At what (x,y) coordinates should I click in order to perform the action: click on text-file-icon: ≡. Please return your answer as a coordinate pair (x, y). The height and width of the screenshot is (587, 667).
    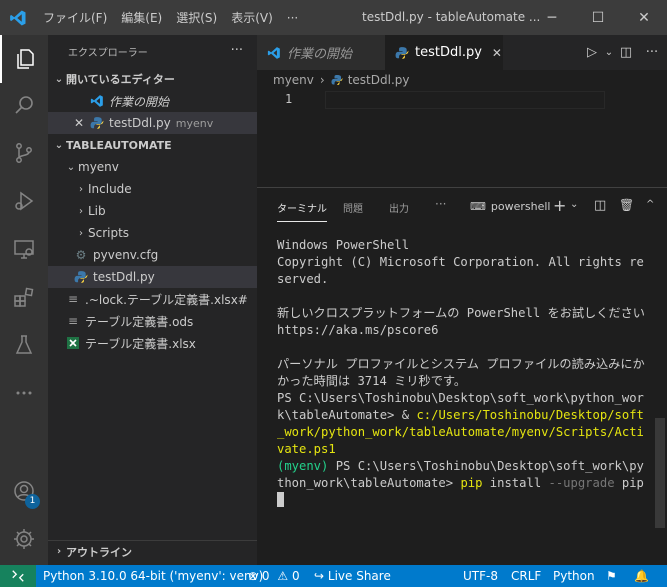
    Looking at the image, I should click on (73, 321).